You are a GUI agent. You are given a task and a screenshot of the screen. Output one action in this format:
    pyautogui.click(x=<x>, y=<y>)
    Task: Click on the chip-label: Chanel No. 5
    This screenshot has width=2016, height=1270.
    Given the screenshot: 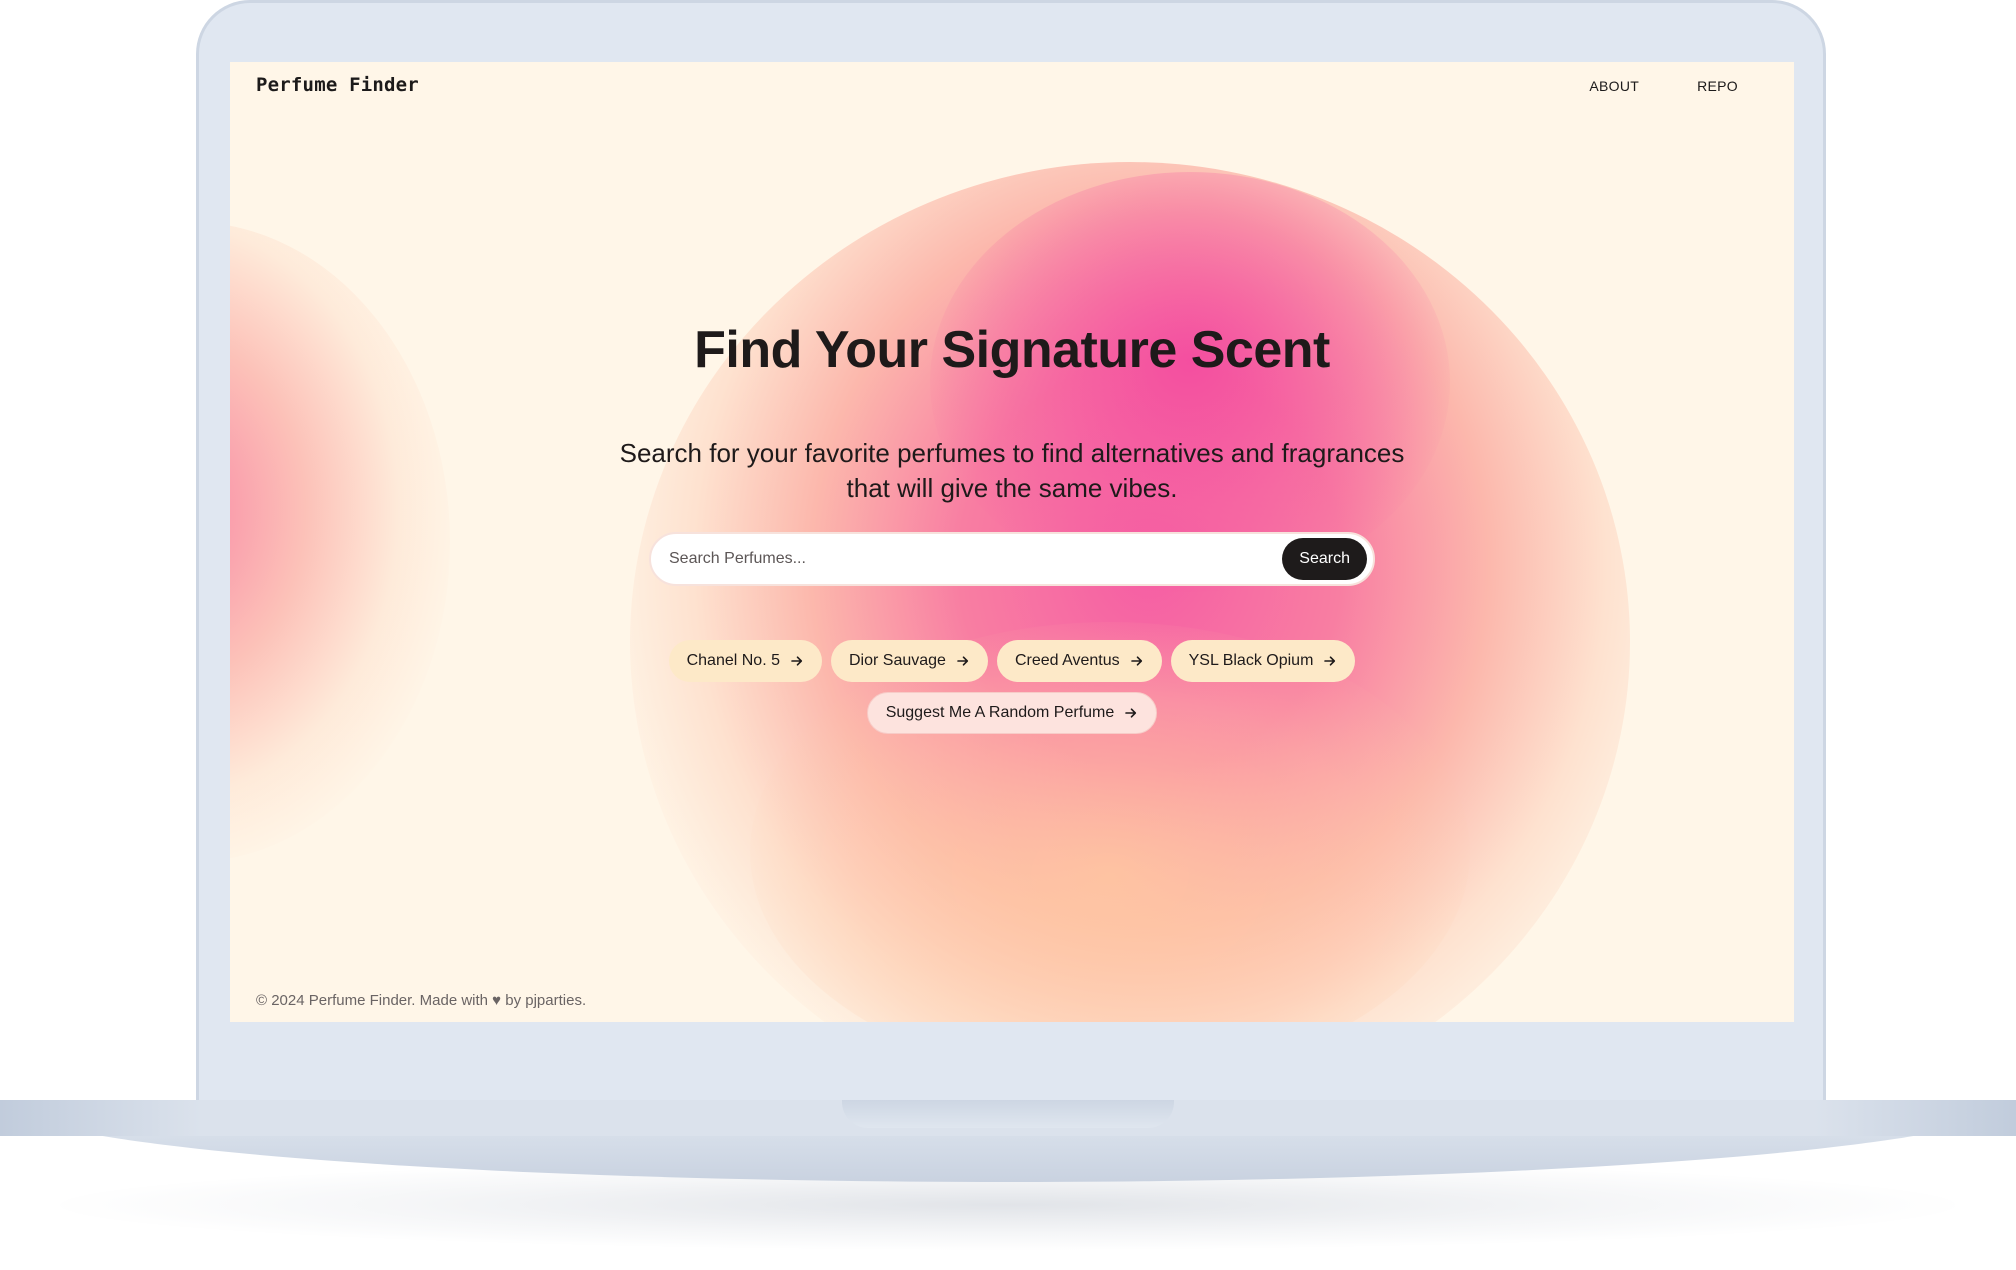 What is the action you would take?
    pyautogui.click(x=733, y=660)
    